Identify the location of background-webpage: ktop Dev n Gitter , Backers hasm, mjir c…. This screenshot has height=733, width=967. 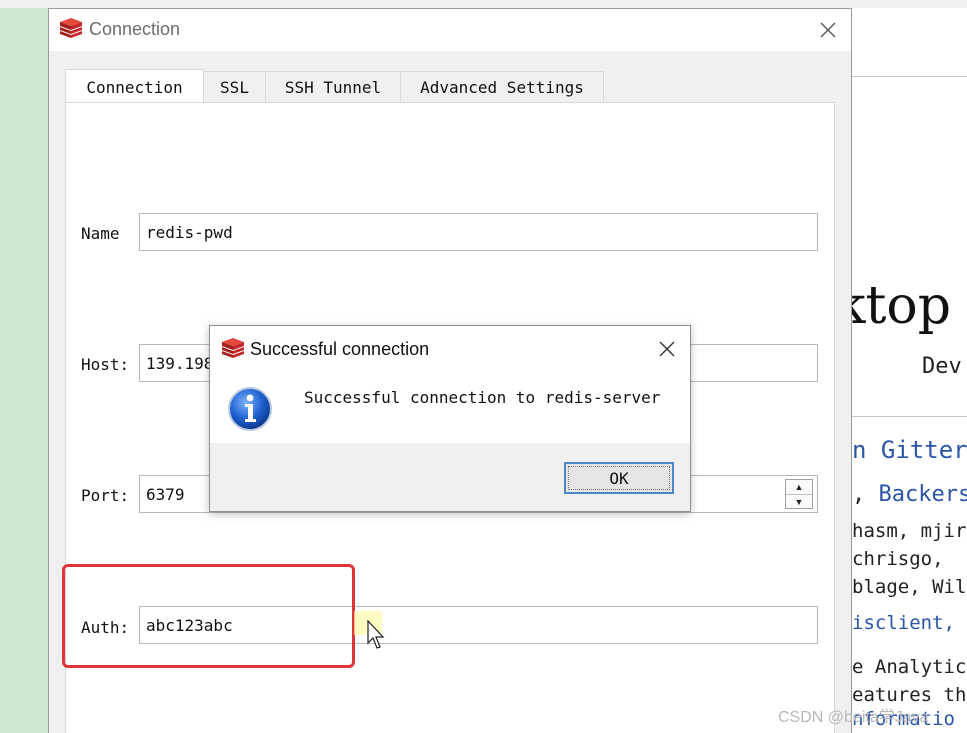
(909, 370).